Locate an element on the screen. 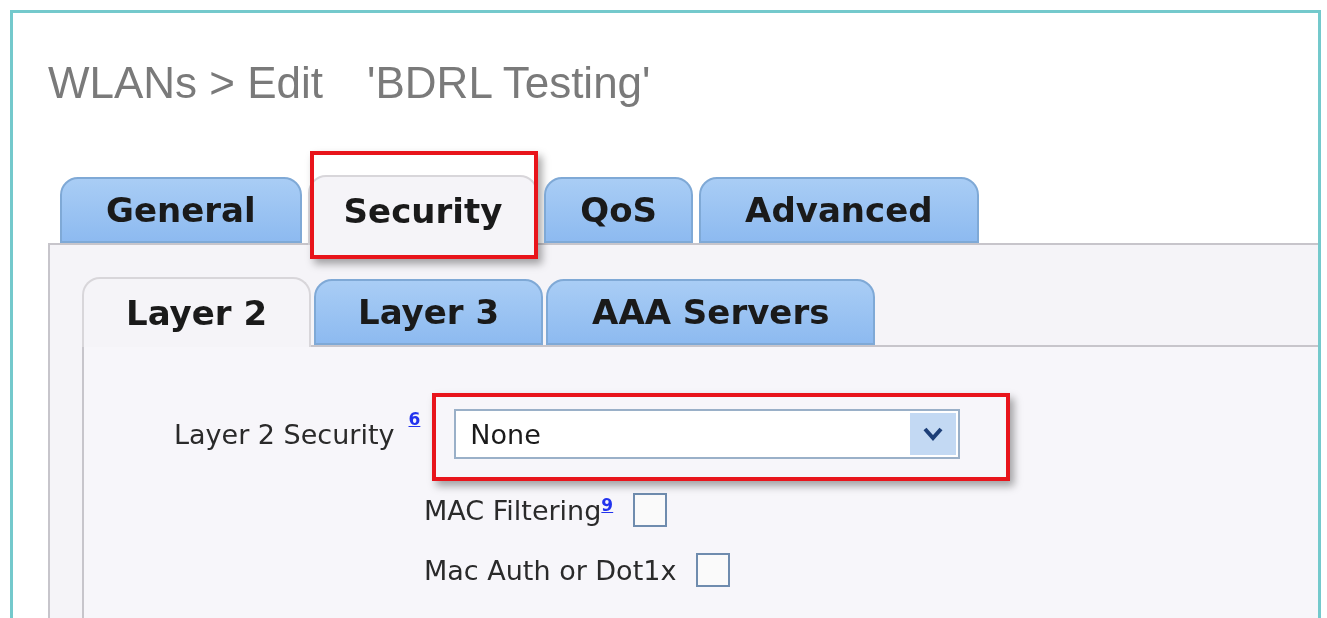 This screenshot has width=1327, height=618. footnote-link: 9 is located at coordinates (607, 505).